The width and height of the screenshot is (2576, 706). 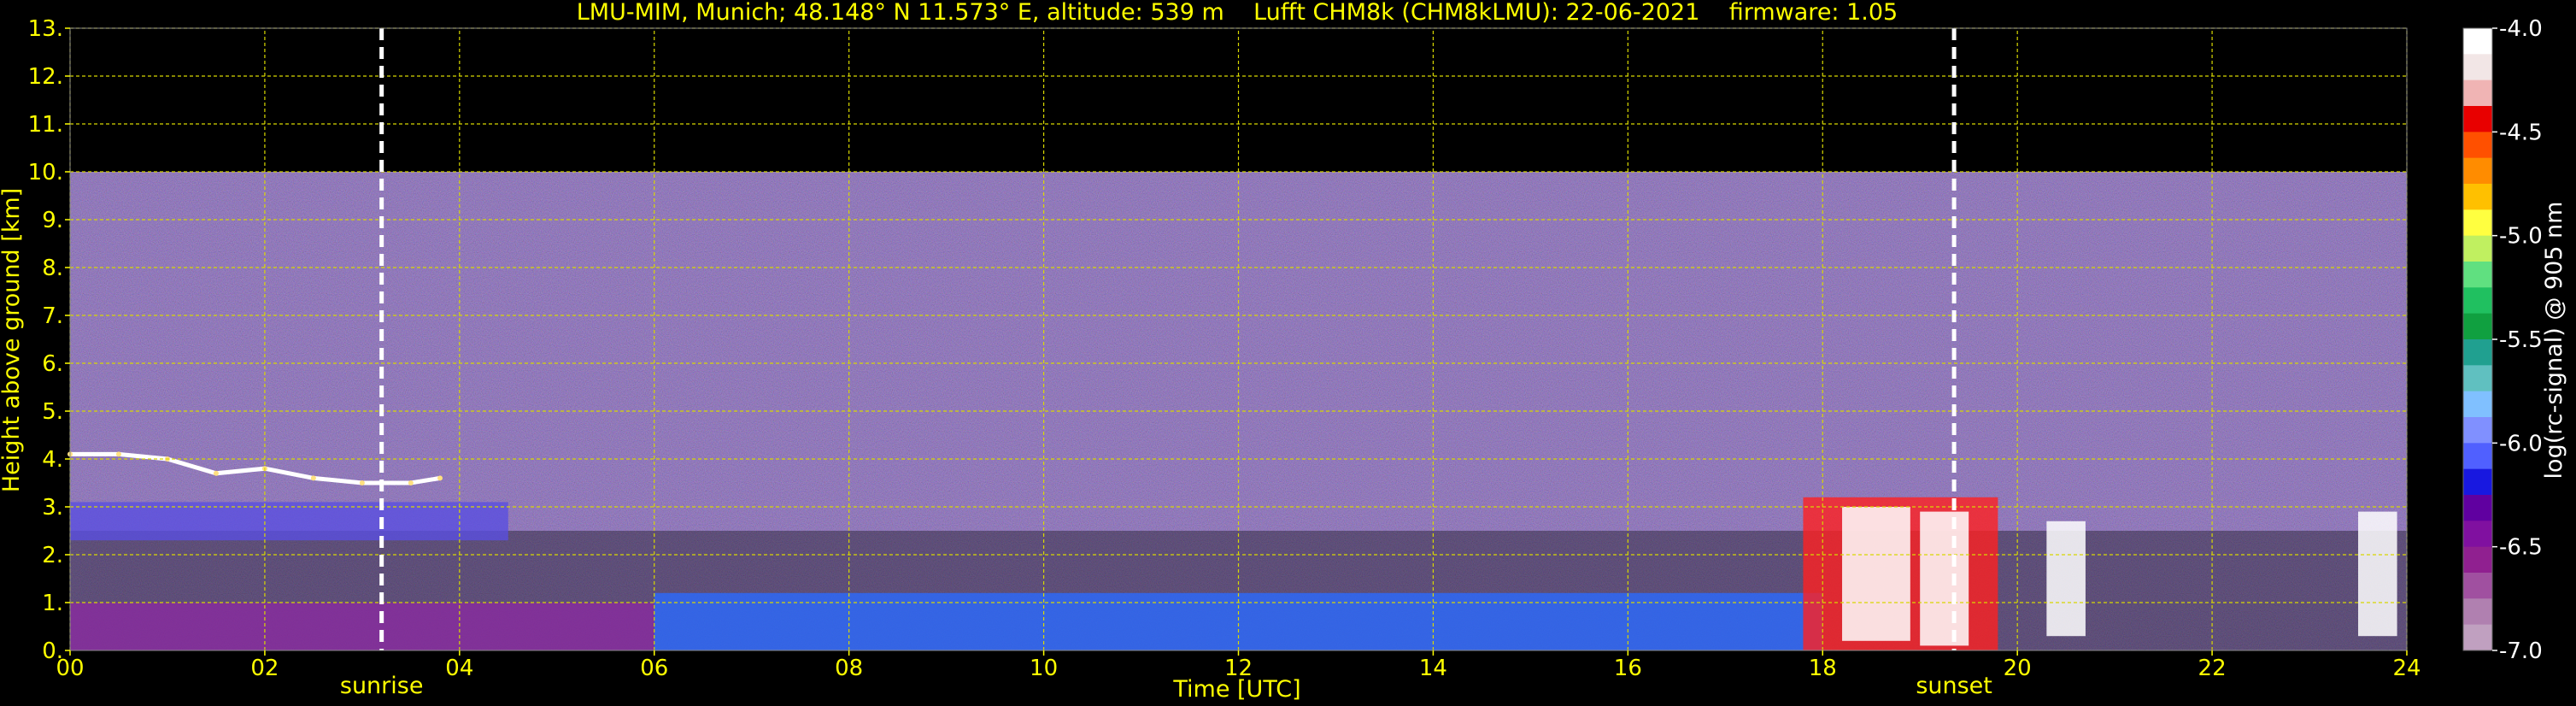 I want to click on y-tick-label: 12., so click(x=45, y=77).